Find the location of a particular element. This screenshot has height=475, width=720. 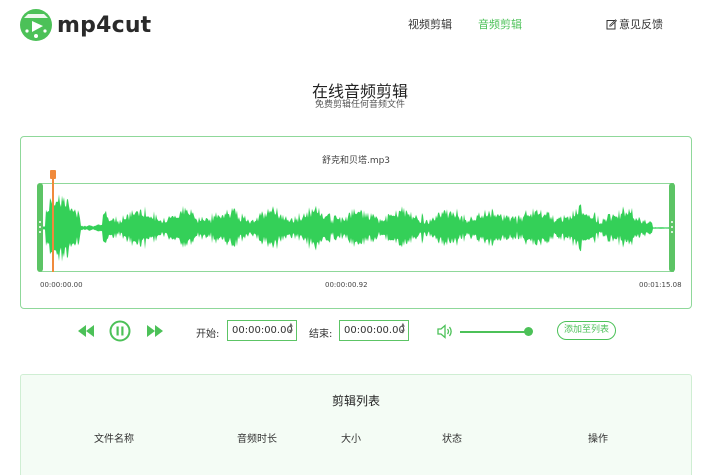

column-header-status: 状态 is located at coordinates (452, 439).